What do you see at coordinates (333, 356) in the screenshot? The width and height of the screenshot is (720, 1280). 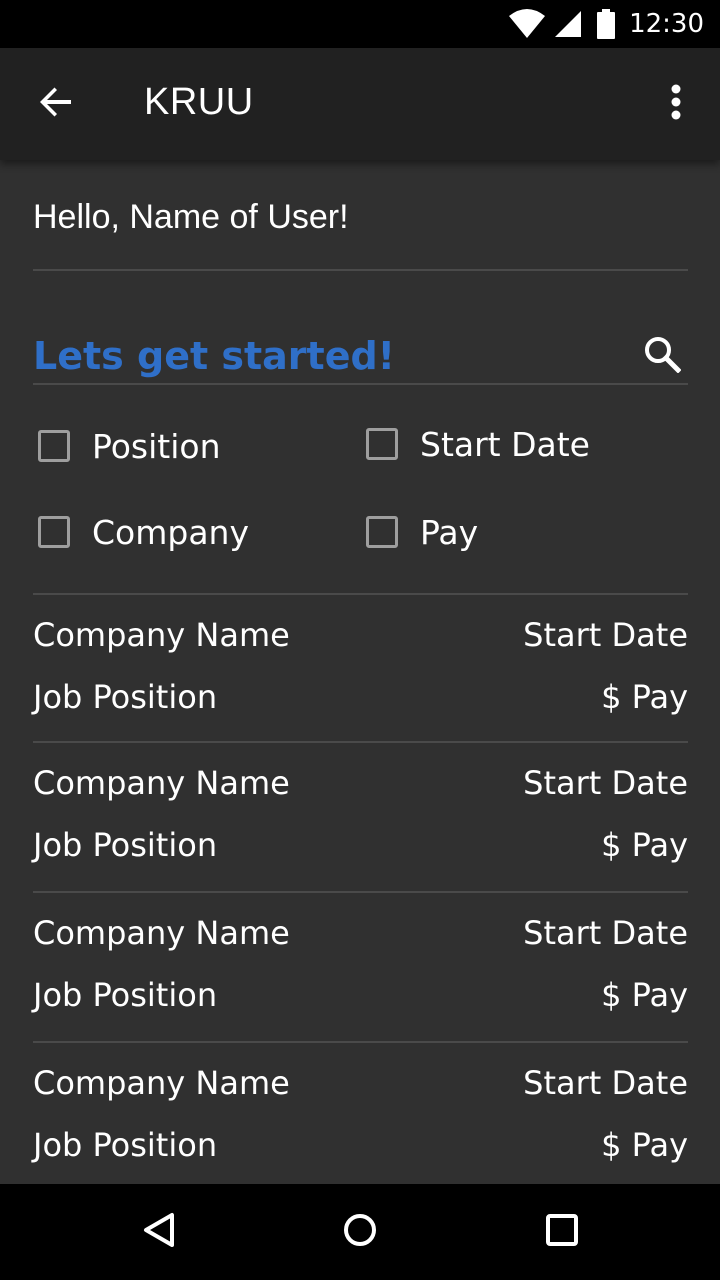 I see `search-input` at bounding box center [333, 356].